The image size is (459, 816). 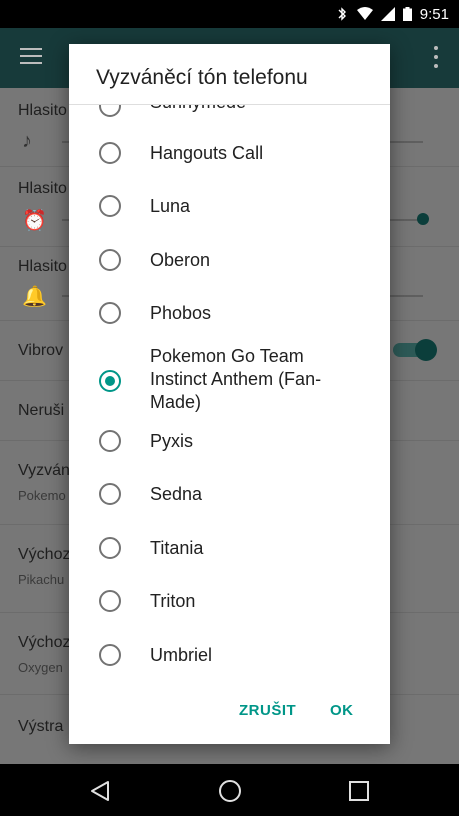 I want to click on ringtone-option: Luna, so click(x=229, y=206).